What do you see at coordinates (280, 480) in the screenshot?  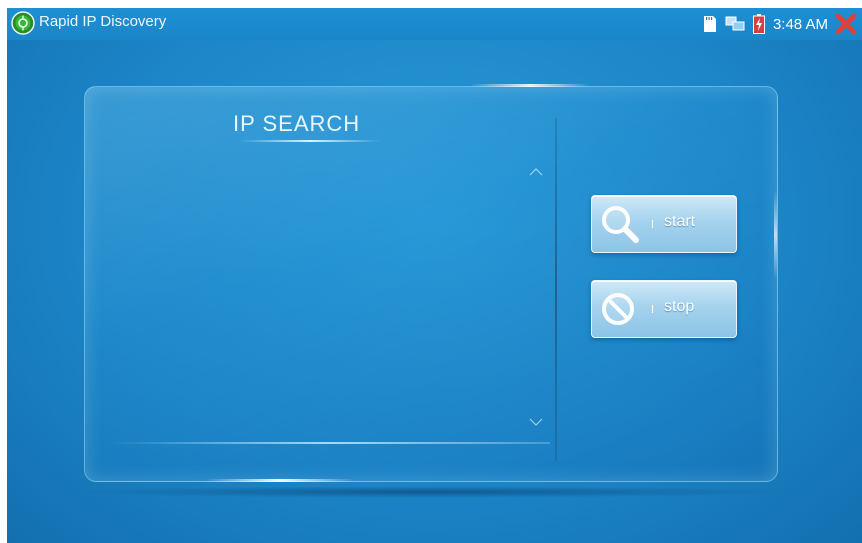 I see `panel-glow-bottom` at bounding box center [280, 480].